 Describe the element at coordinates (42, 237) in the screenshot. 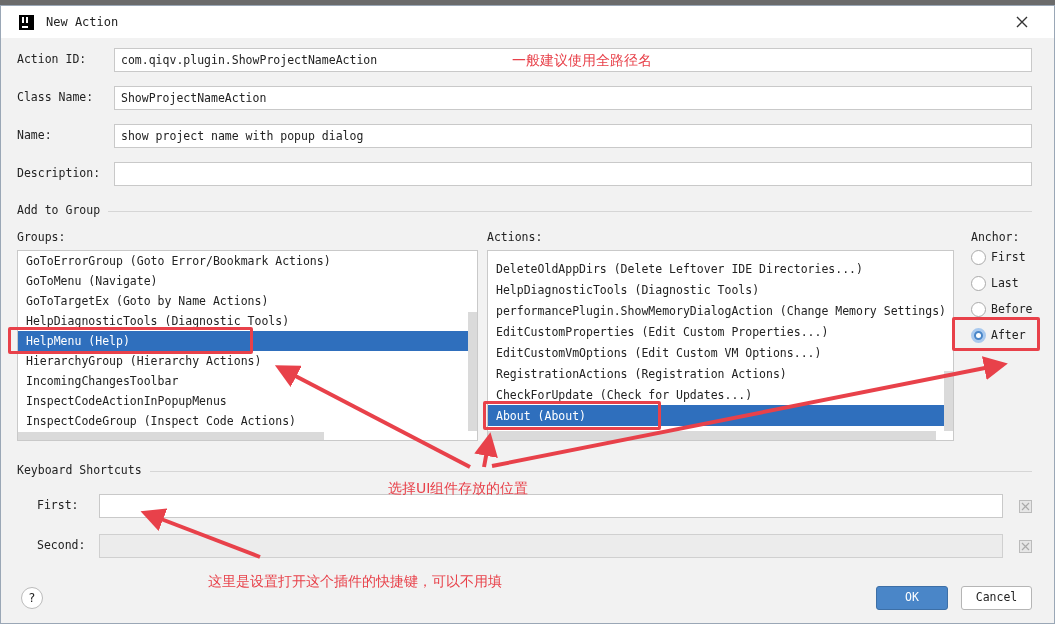

I see `list-label: Groups:` at that location.